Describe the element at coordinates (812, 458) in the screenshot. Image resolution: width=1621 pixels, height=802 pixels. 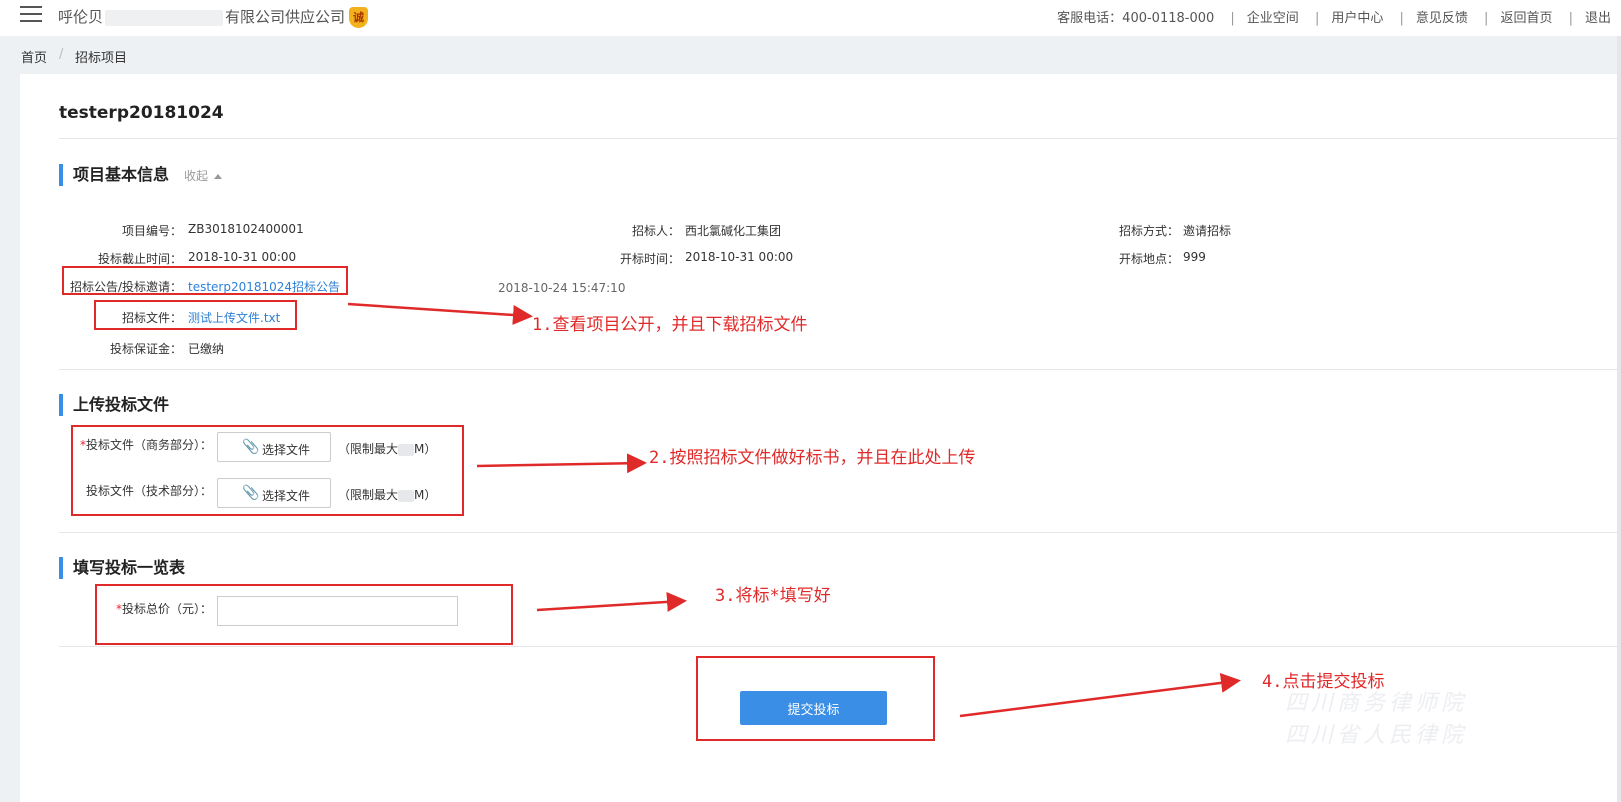
I see `annotation-step-2: 2.按照招标文件做好标书，并且在此处上传` at that location.